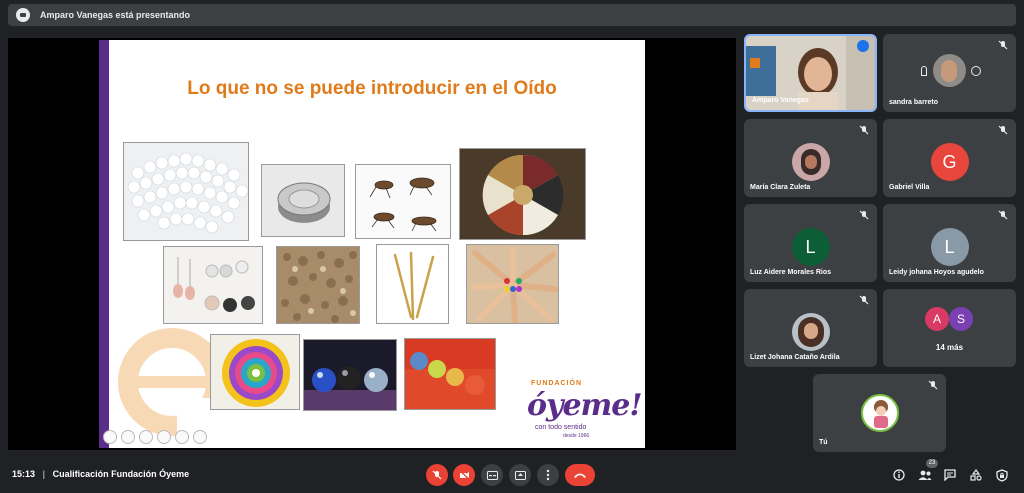 Image resolution: width=1024 pixels, height=493 pixels. Describe the element at coordinates (115, 15) in the screenshot. I see `presenting-text: Amparo Vanegas está presentando` at that location.